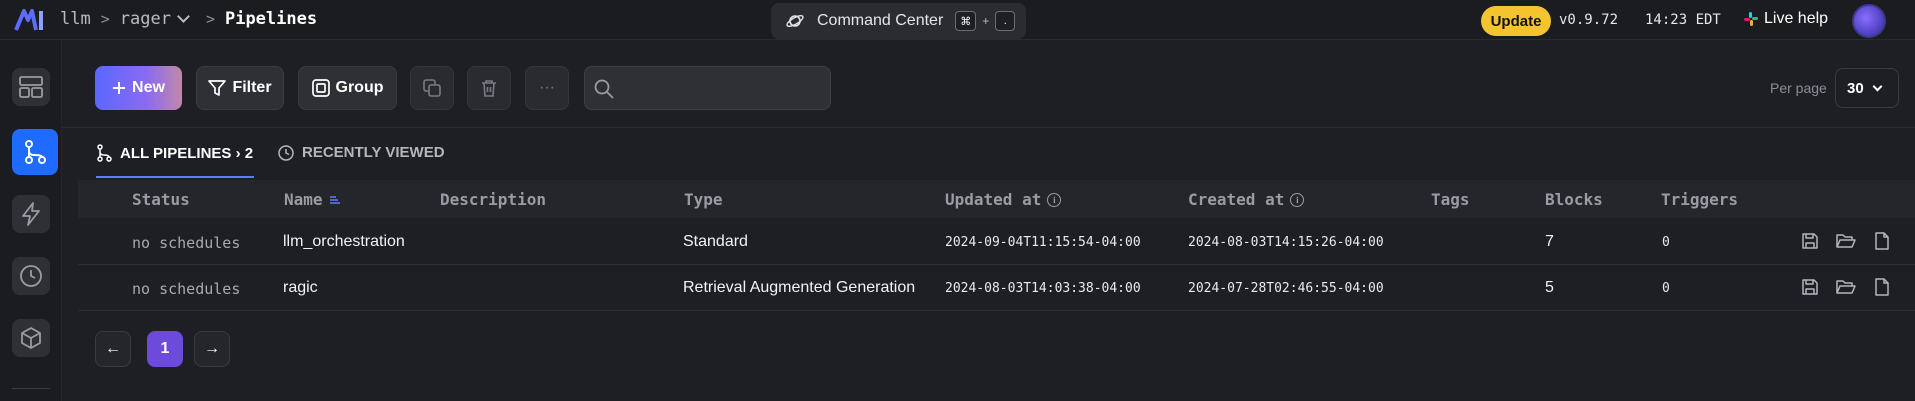 This screenshot has width=1915, height=401. What do you see at coordinates (113, 349) in the screenshot?
I see `previous-page-button: ←` at bounding box center [113, 349].